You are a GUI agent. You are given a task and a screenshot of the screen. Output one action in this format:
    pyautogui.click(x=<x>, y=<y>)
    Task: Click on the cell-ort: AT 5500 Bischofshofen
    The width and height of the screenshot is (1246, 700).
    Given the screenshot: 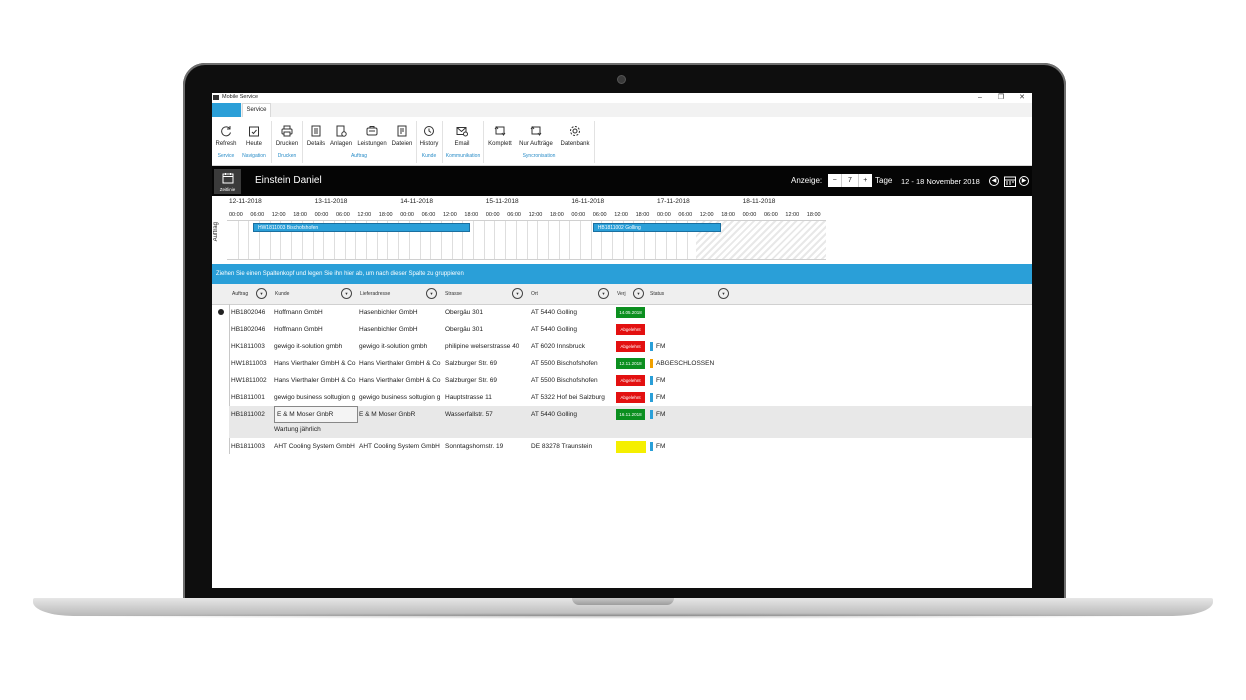 What is the action you would take?
    pyautogui.click(x=564, y=380)
    